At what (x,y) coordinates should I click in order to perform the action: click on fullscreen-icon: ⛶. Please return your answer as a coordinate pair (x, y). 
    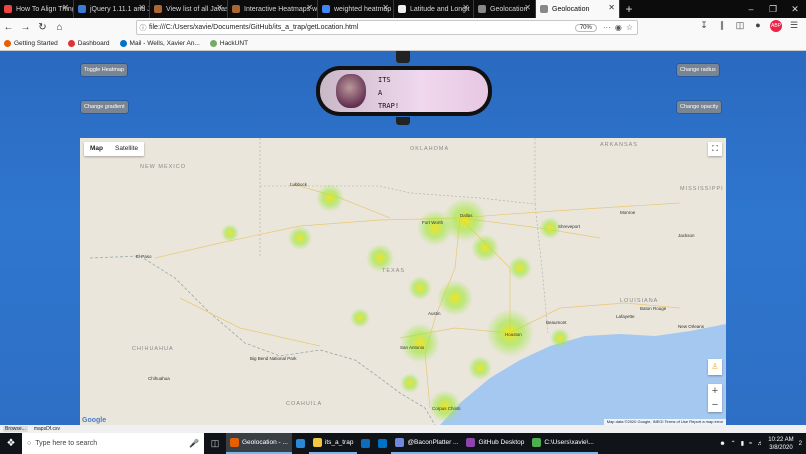
    Looking at the image, I should click on (715, 149).